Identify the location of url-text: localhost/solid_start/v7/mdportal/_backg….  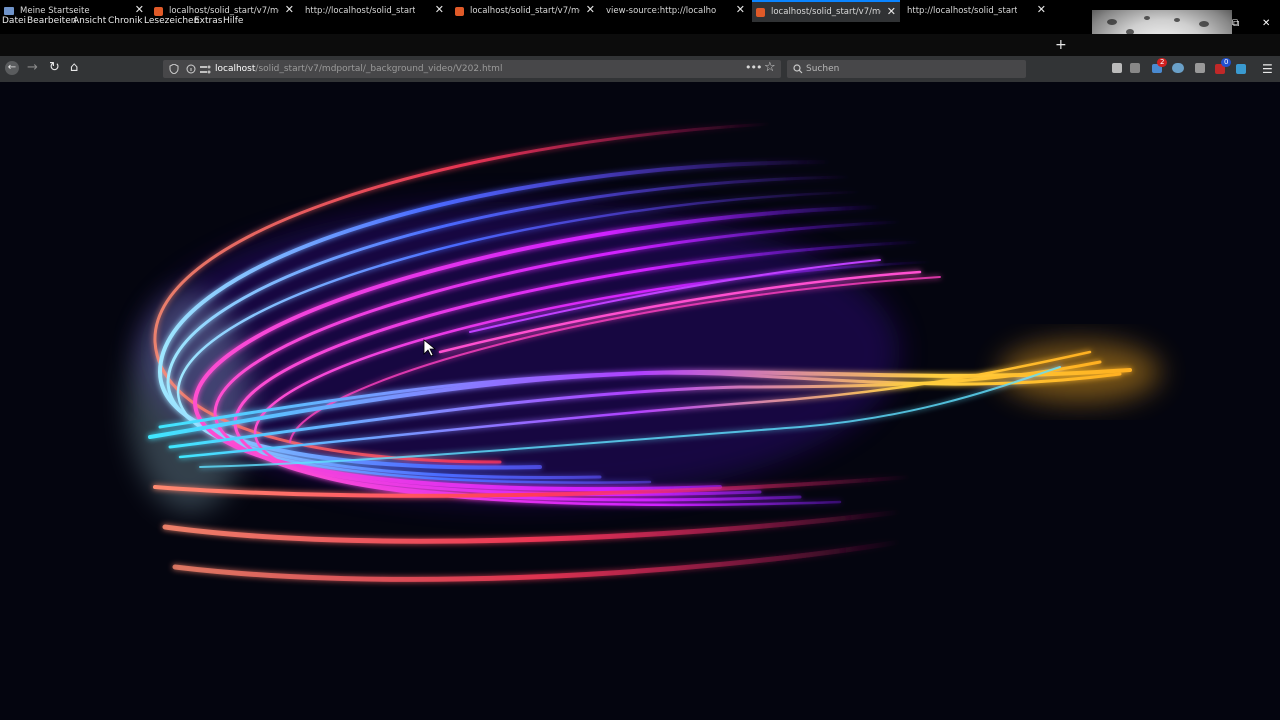
(358, 69).